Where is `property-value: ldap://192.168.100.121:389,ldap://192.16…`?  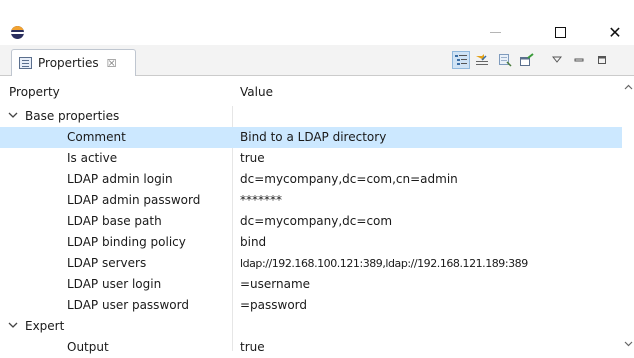
property-value: ldap://192.168.100.121:389,ldap://192.16… is located at coordinates (384, 263).